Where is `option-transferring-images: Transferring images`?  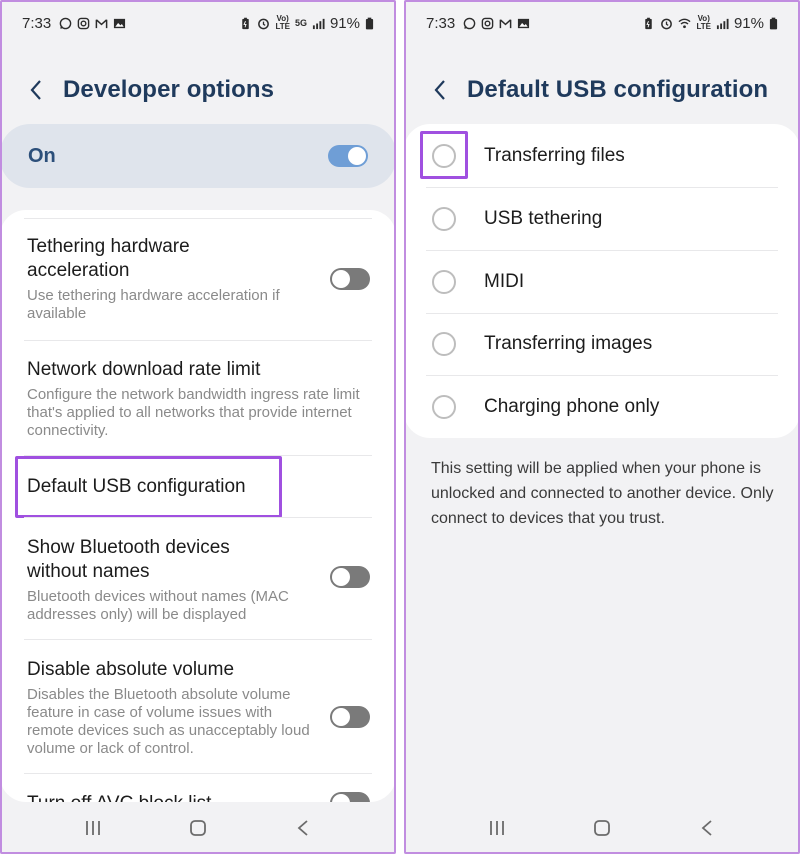 option-transferring-images: Transferring images is located at coordinates (602, 344).